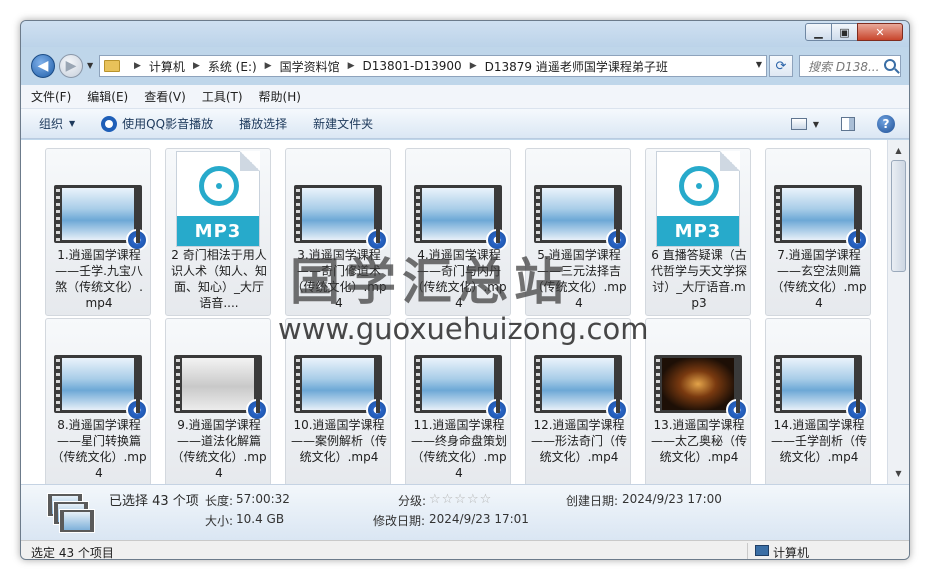 This screenshot has height=586, width=929. Describe the element at coordinates (759, 64) in the screenshot. I see `address-dropdown: ▼` at that location.